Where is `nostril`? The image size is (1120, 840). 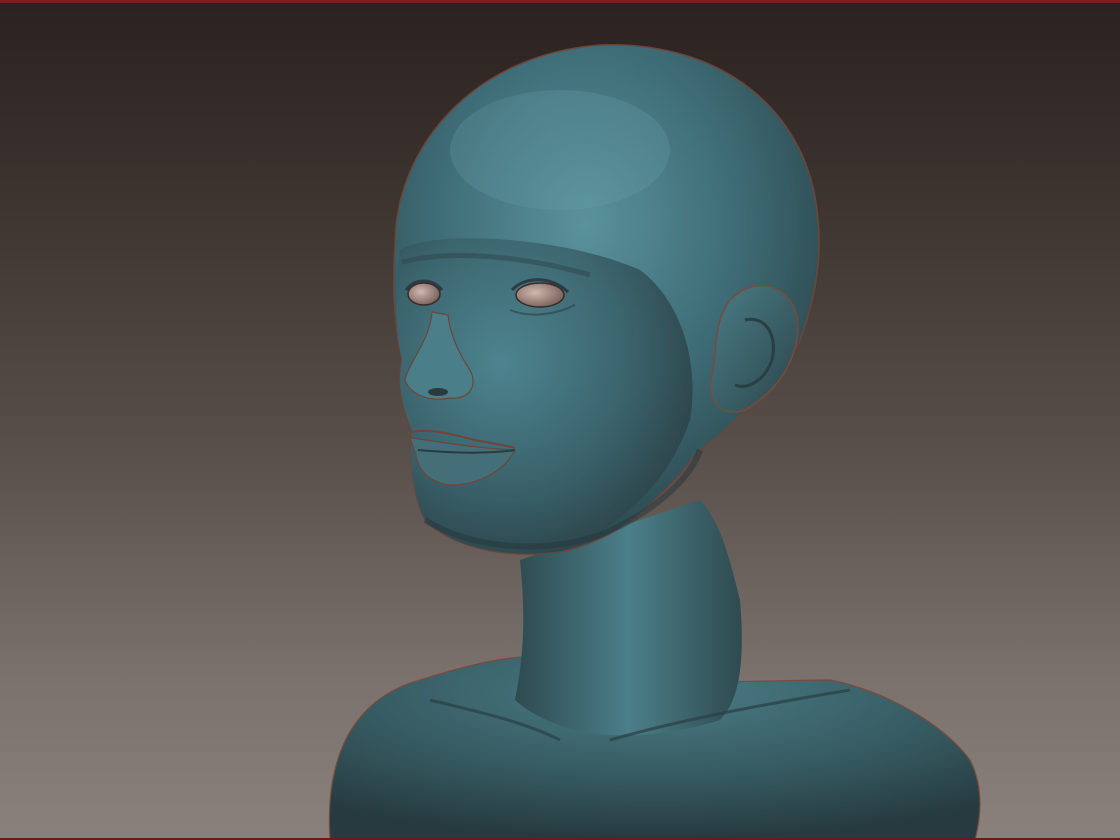
nostril is located at coordinates (438, 392).